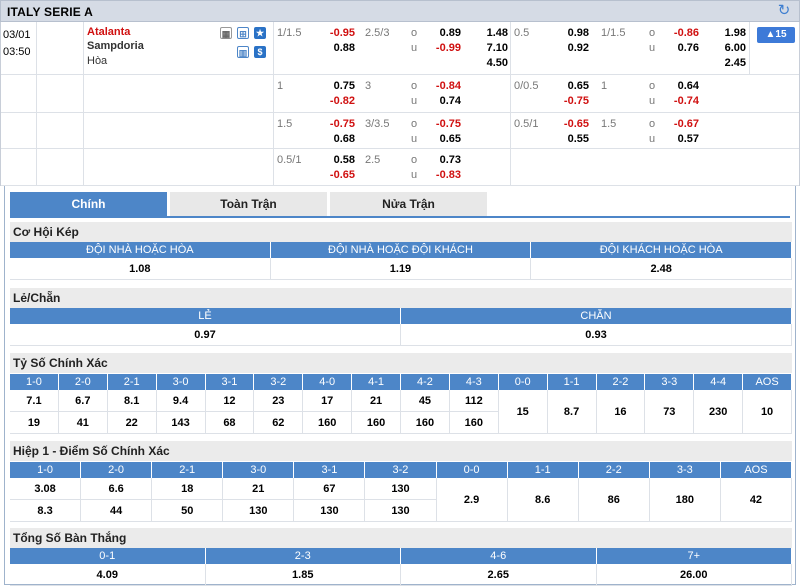  I want to click on hdp-home-odds: -0.75, so click(337, 124).